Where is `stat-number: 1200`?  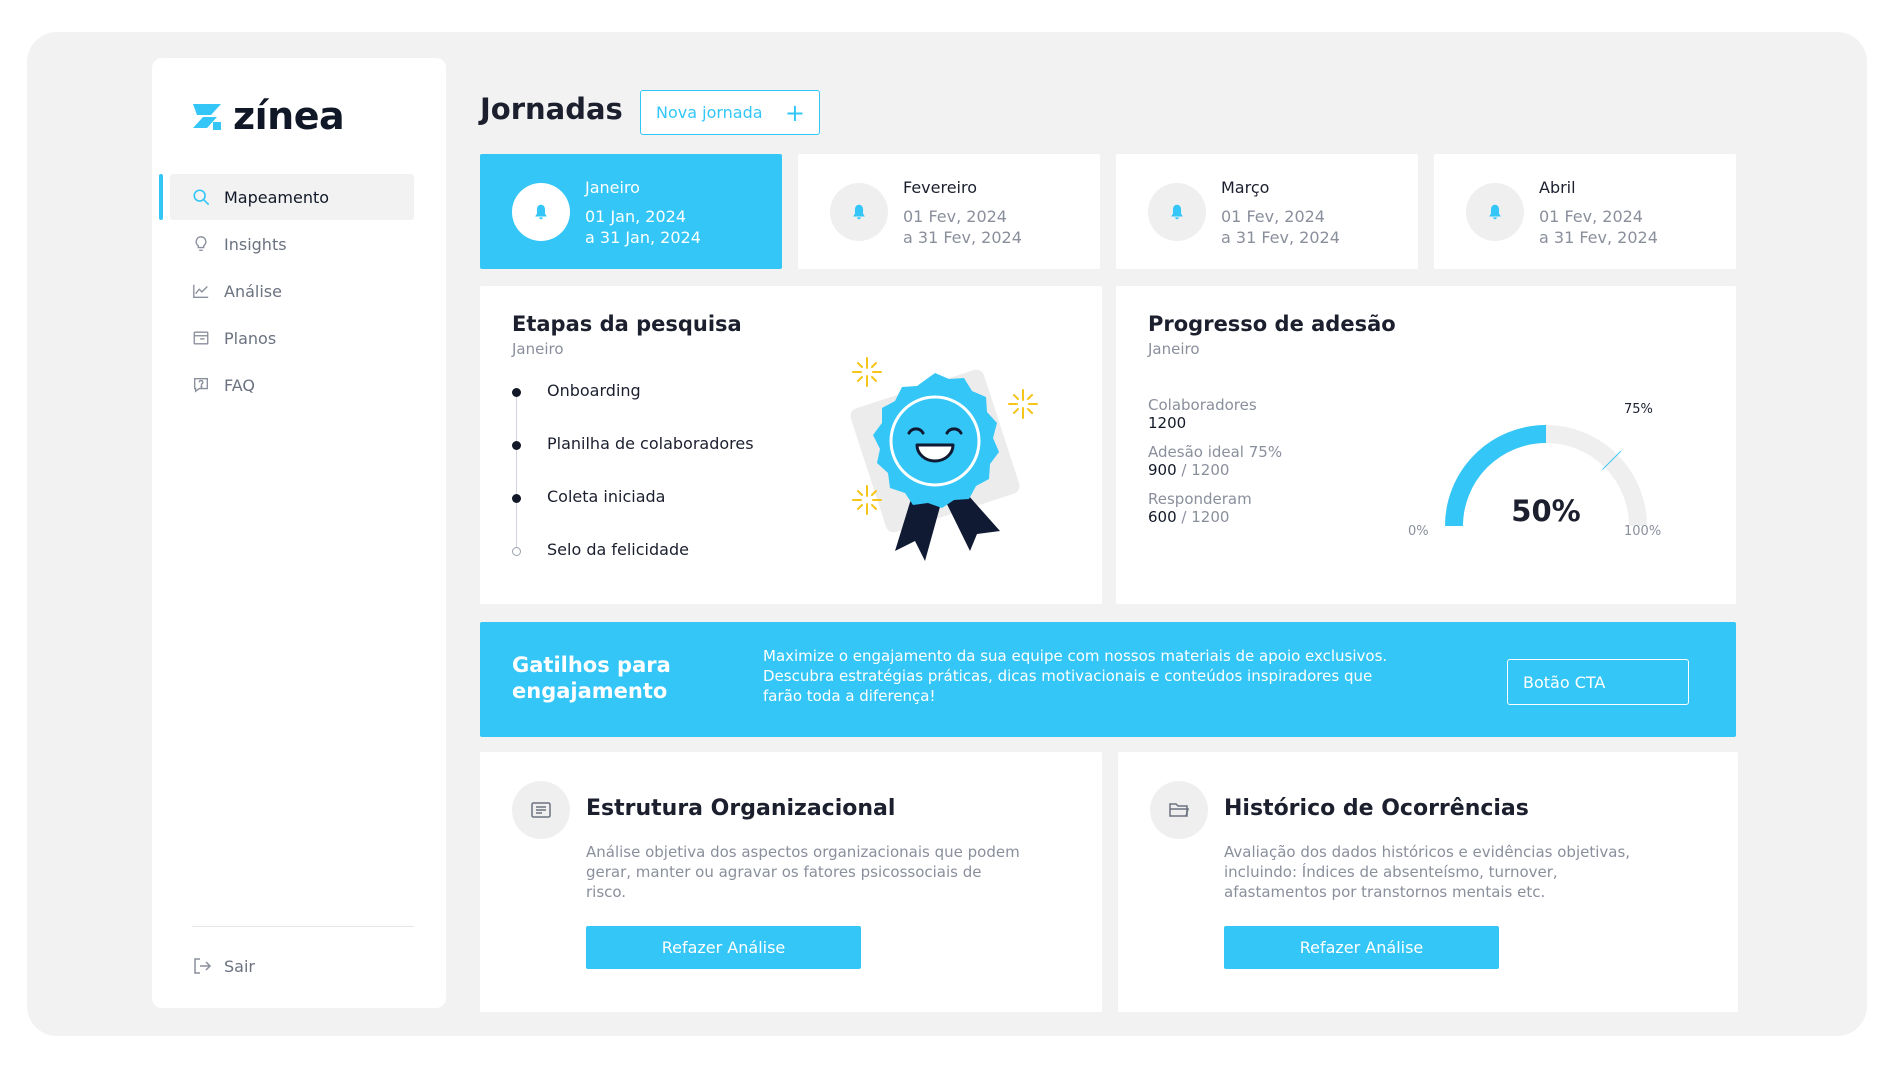
stat-number: 1200 is located at coordinates (1167, 423).